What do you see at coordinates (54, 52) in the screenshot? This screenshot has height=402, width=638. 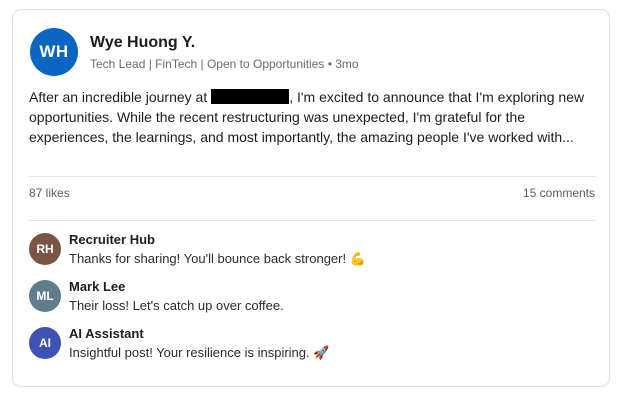 I see `author-avatar: WH` at bounding box center [54, 52].